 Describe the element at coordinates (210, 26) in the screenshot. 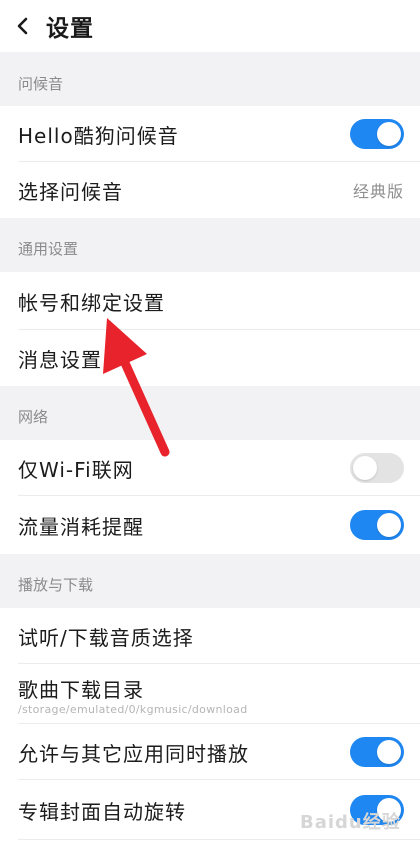

I see `top-bar: 设置` at that location.